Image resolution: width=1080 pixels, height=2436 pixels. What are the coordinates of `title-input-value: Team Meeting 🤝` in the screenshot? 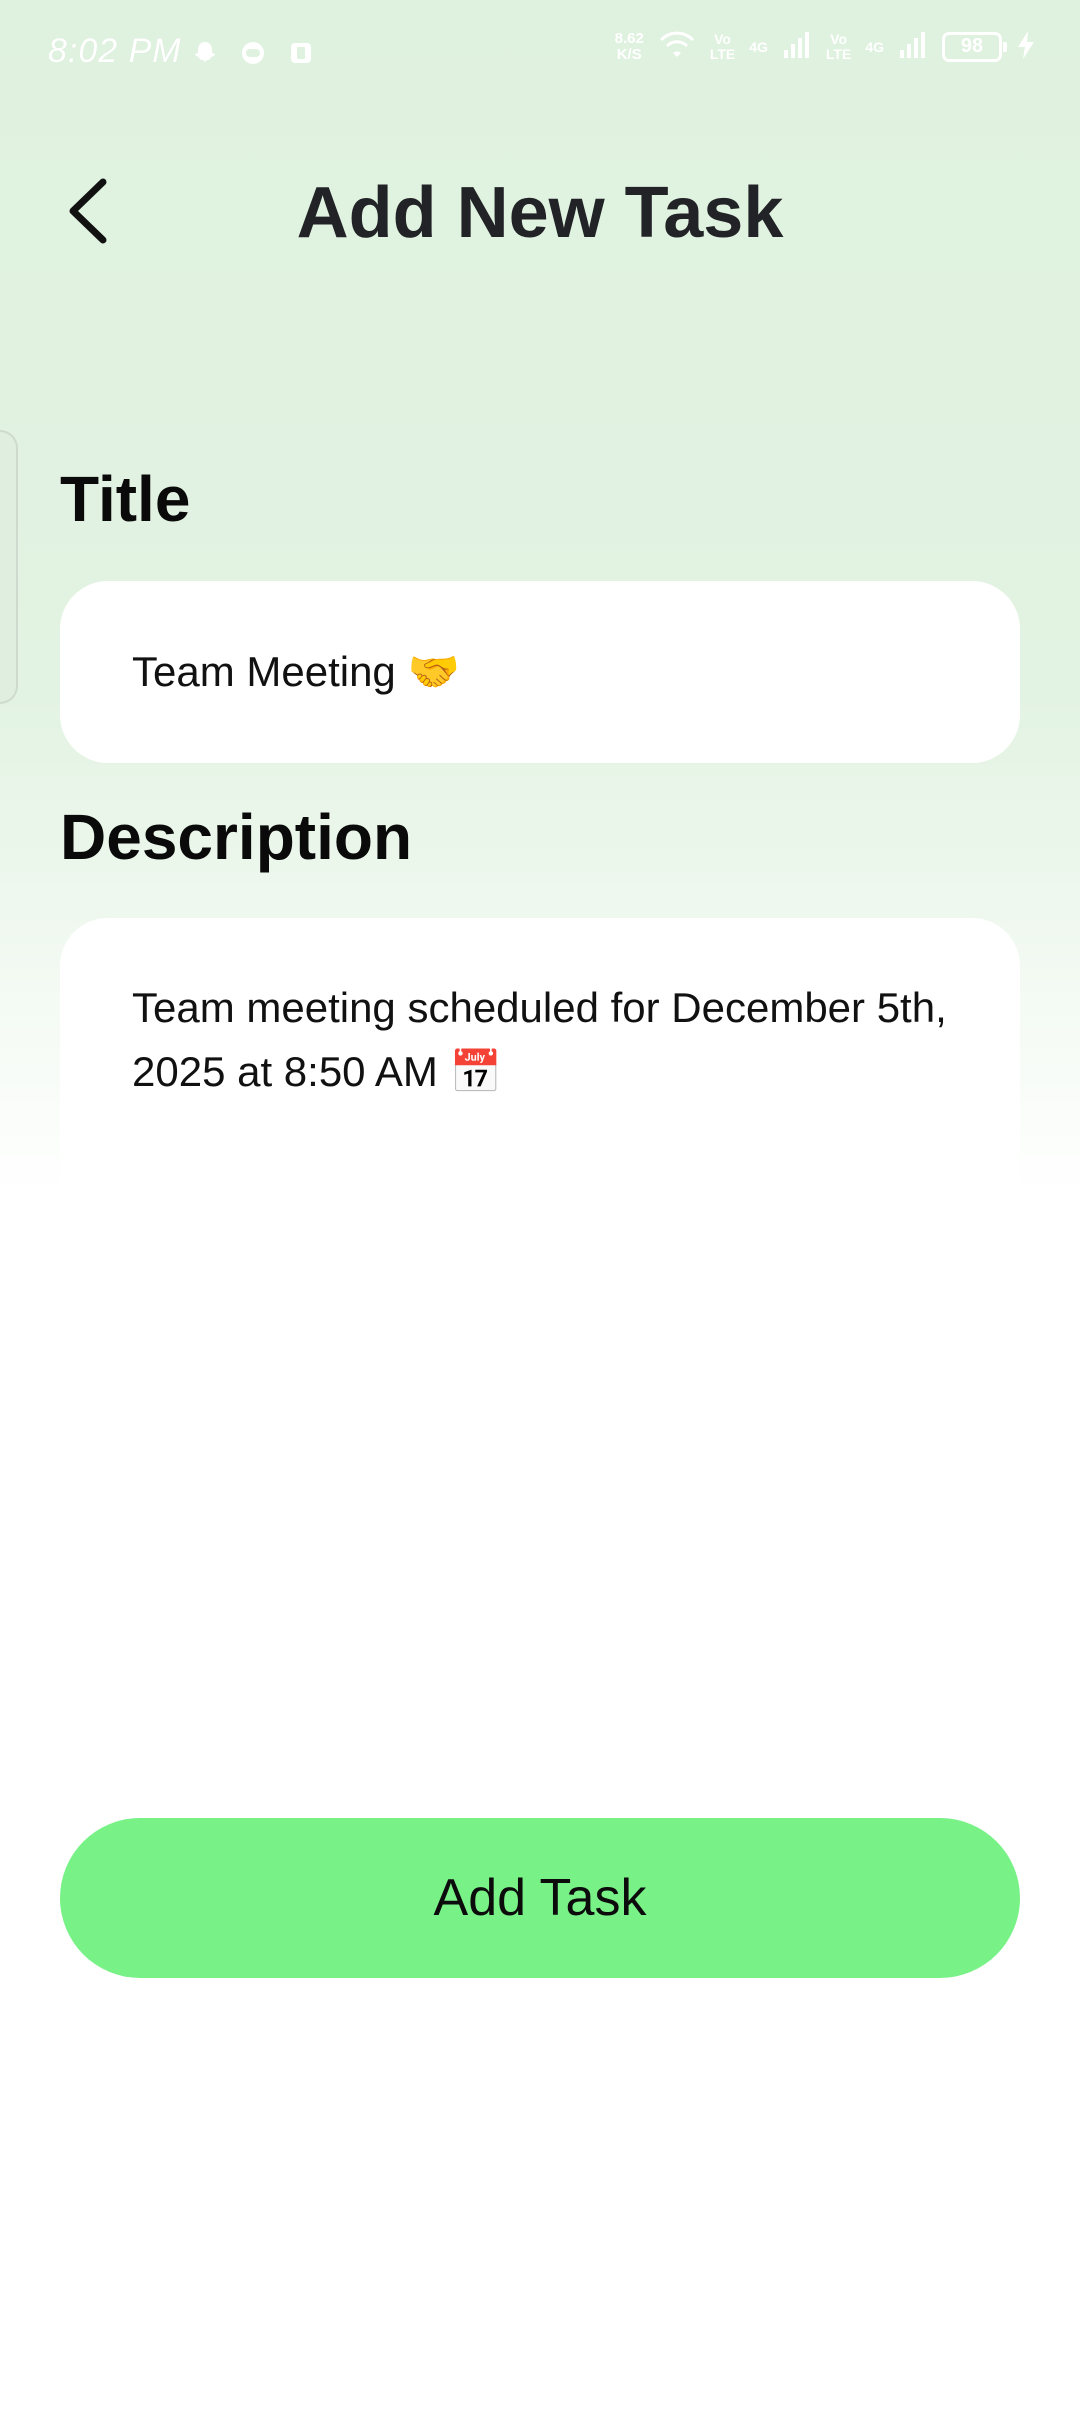 It's located at (296, 671).